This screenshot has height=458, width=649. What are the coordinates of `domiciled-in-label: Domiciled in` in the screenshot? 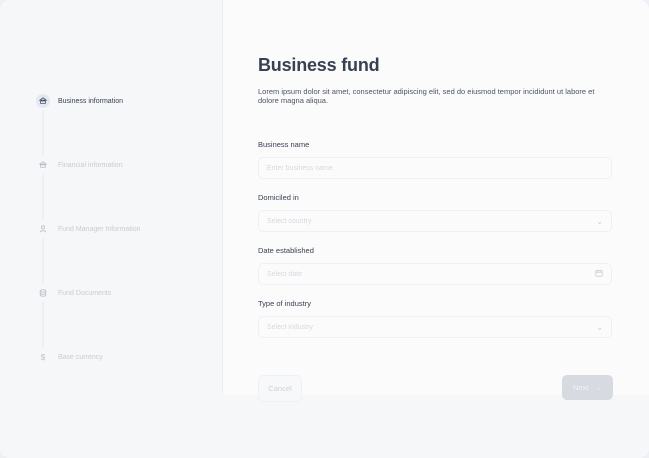 It's located at (278, 197).